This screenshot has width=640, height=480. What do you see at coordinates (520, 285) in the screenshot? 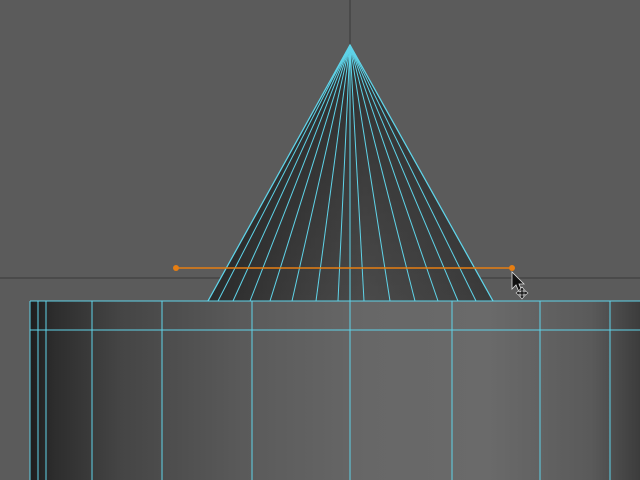
I see `move-cursor-icon` at bounding box center [520, 285].